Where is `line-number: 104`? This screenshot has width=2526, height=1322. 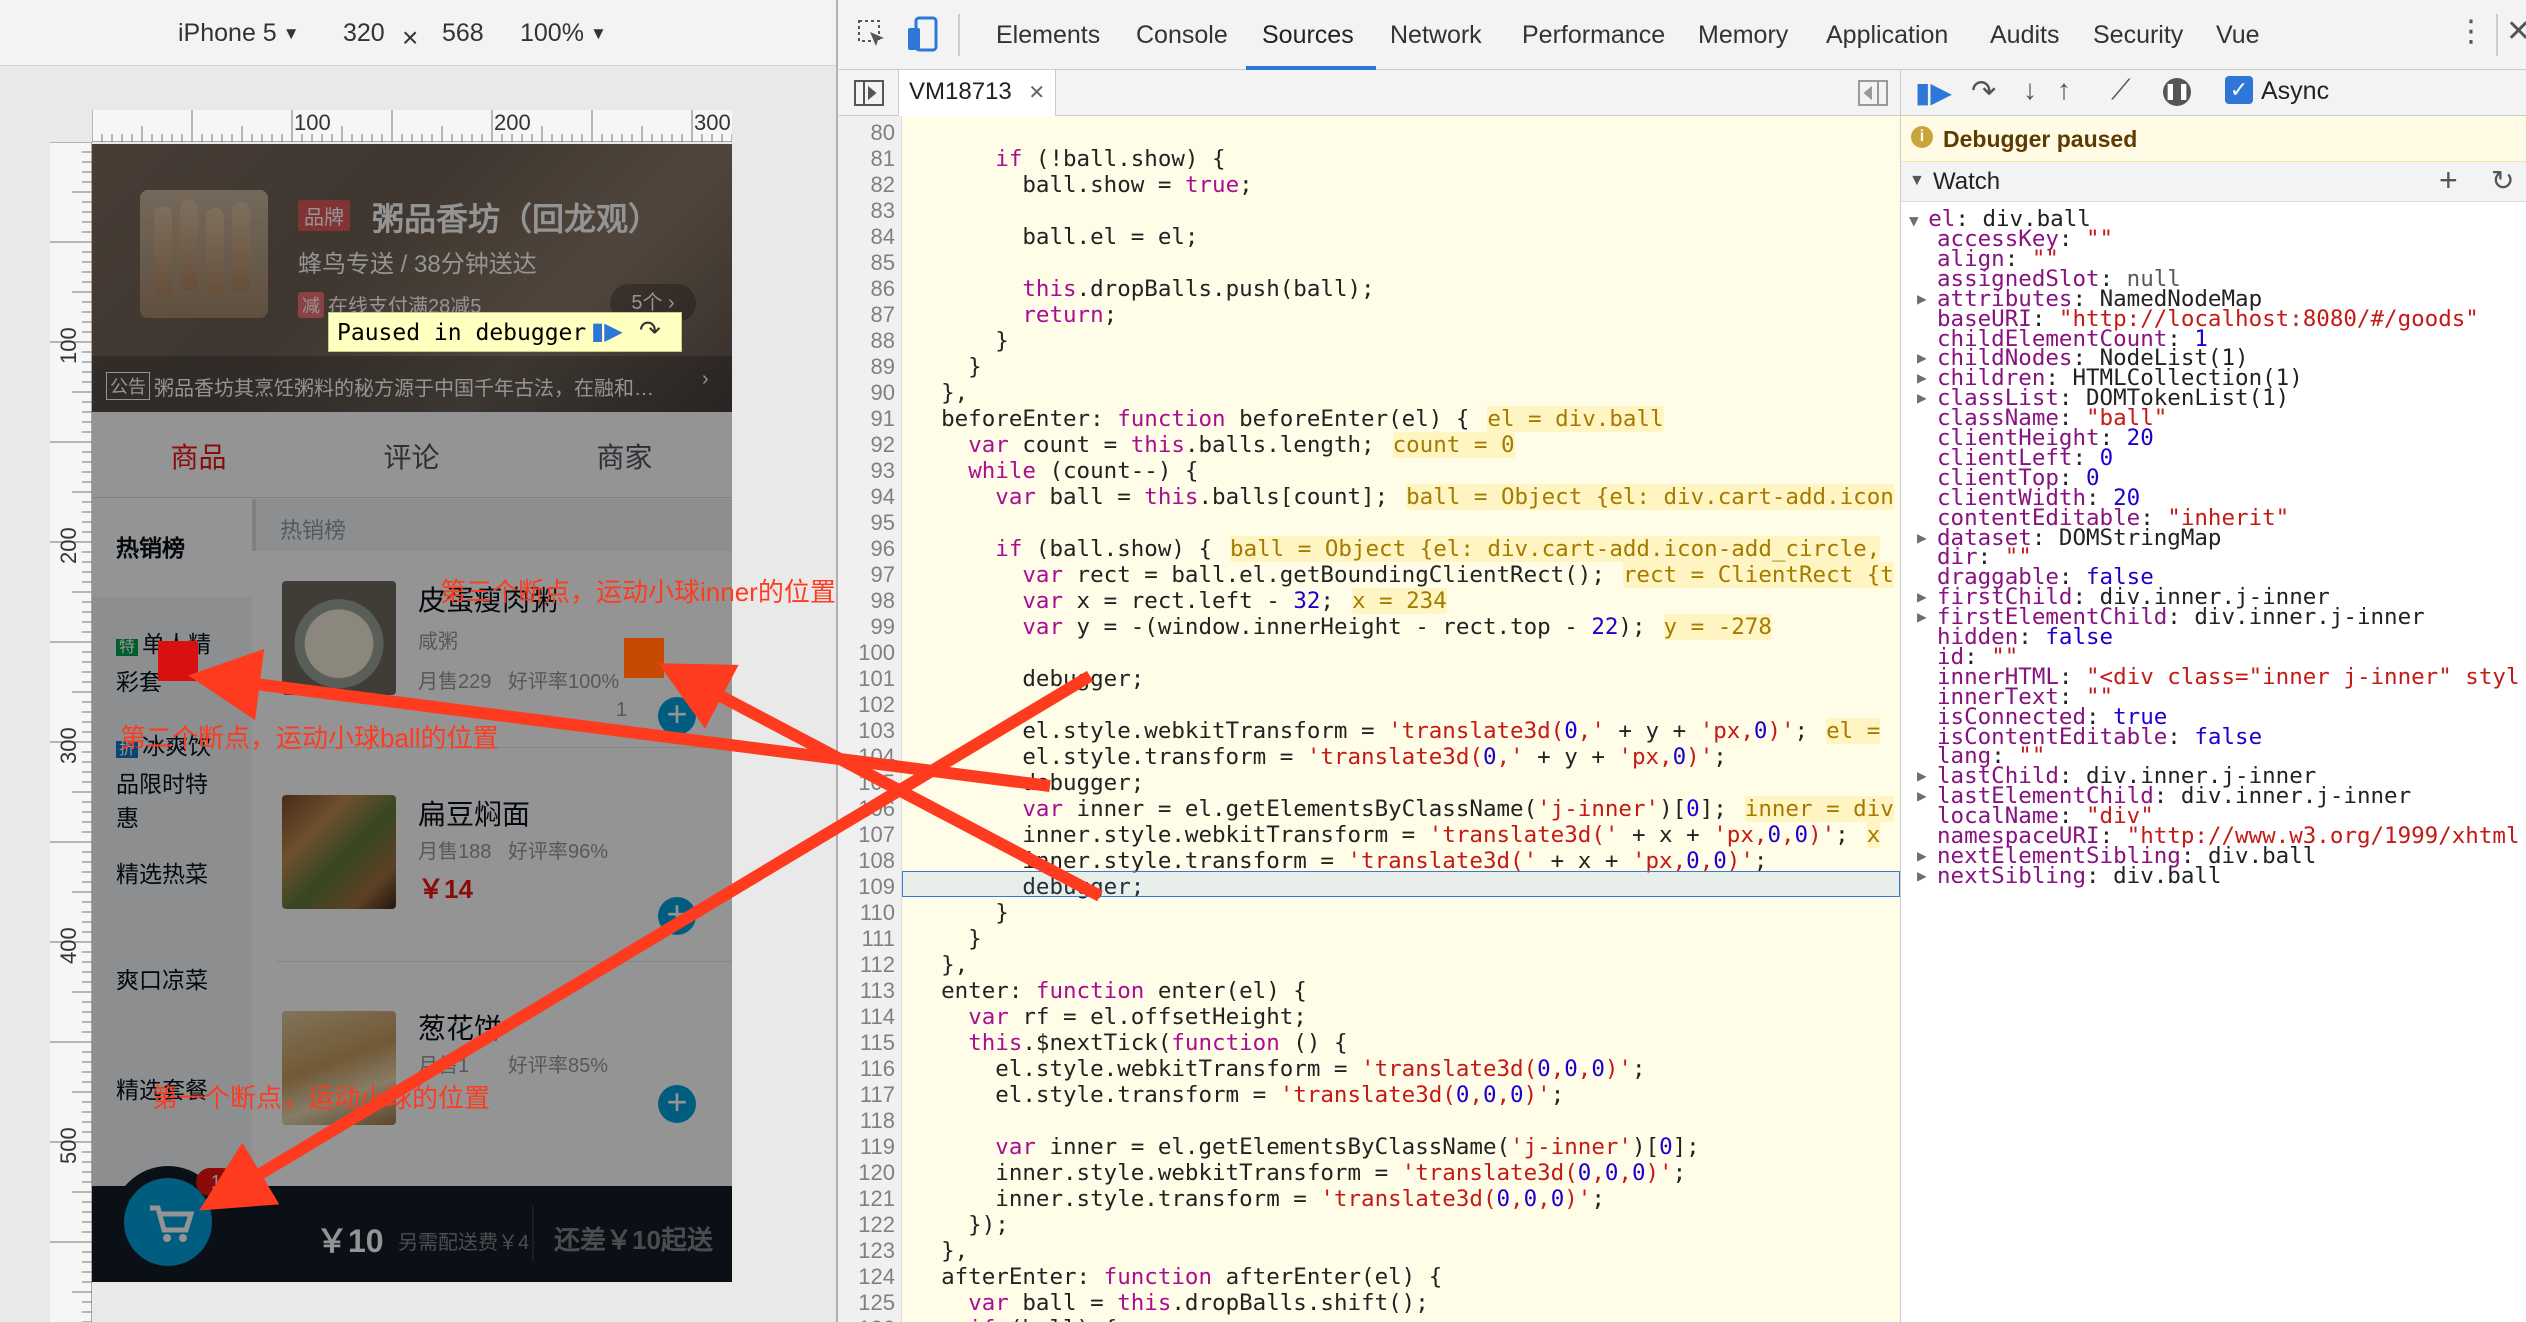
line-number: 104 is located at coordinates (876, 757).